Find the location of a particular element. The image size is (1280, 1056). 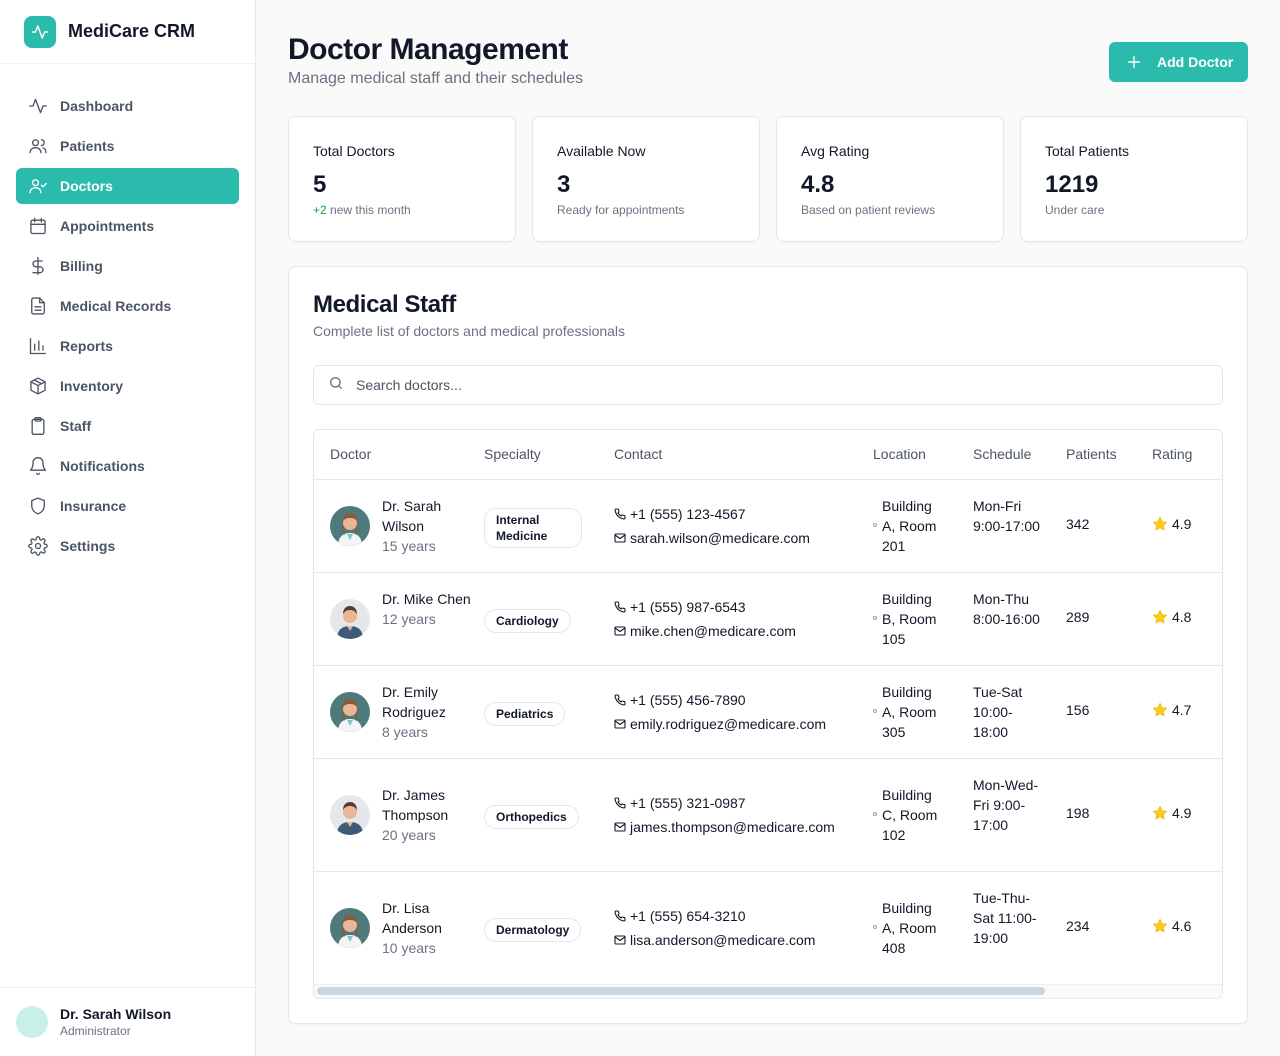

email-line: emily.rodriguez@medicare.com is located at coordinates (720, 724).